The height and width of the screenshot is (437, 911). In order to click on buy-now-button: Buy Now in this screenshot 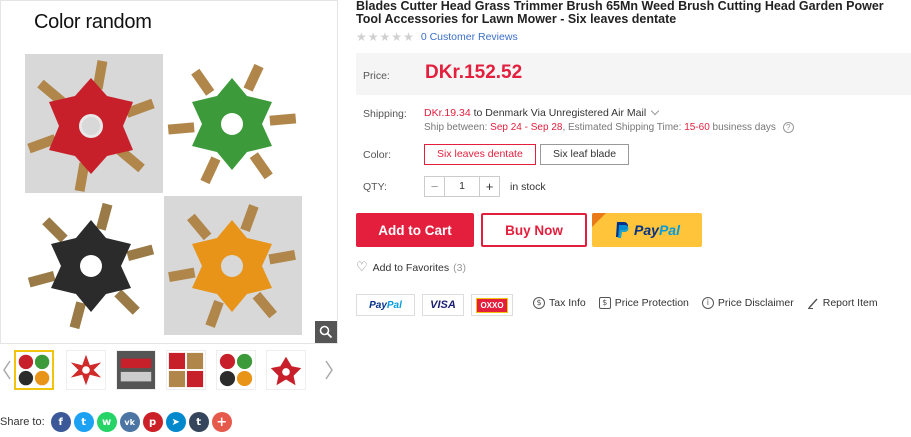, I will do `click(534, 230)`.